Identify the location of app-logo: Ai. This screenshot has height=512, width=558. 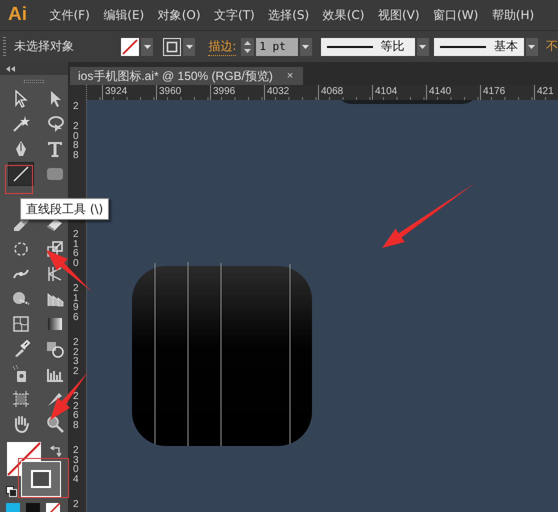
(17, 15).